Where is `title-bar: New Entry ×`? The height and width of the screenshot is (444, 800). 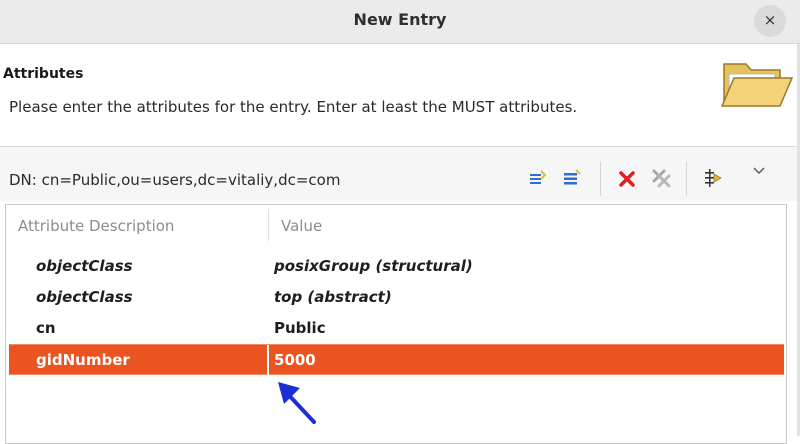 title-bar: New Entry × is located at coordinates (400, 22).